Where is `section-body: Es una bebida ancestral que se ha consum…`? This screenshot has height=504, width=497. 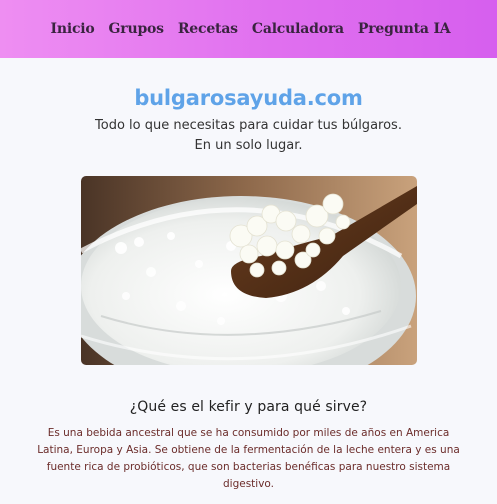 section-body: Es una bebida ancestral que se ha consum… is located at coordinates (248, 458).